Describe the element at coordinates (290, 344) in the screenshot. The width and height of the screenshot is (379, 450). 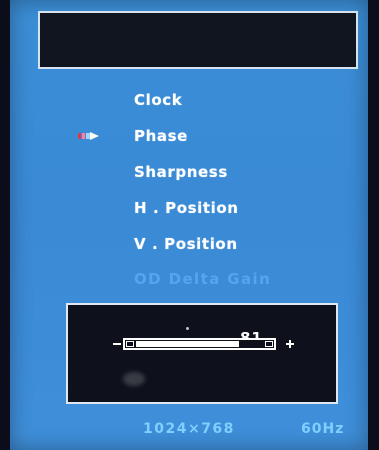
I see `plus-icon` at that location.